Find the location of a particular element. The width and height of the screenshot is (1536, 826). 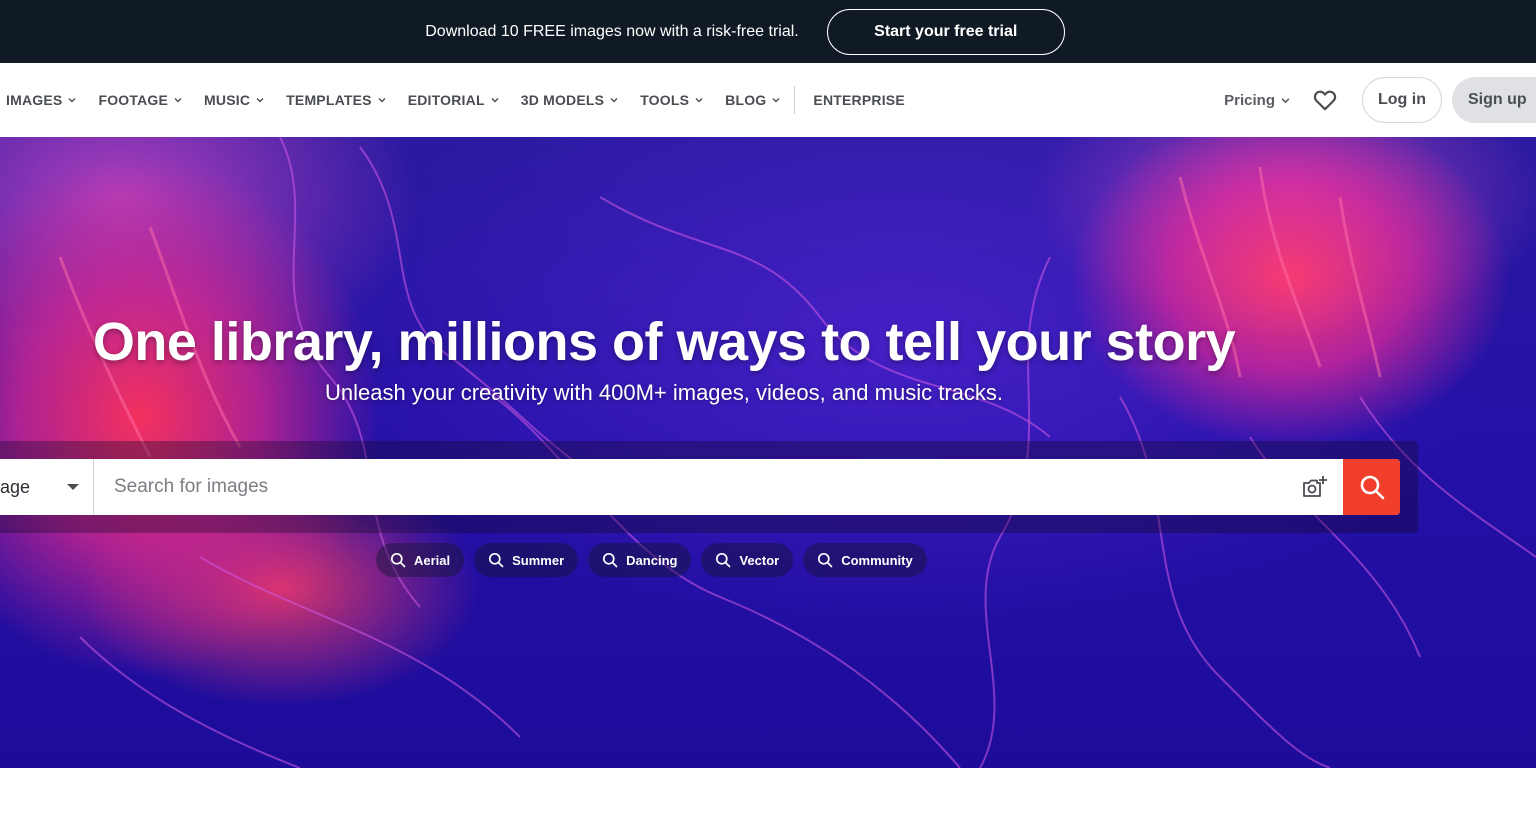

chip-dancing: Dancing is located at coordinates (640, 560).